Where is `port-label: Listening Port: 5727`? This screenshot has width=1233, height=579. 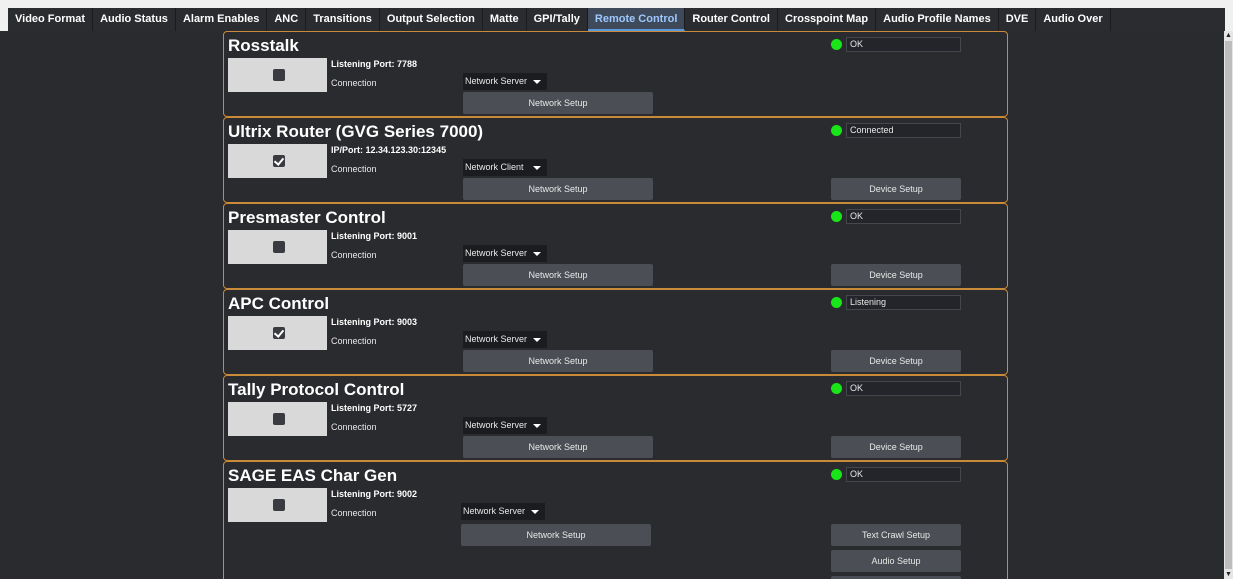
port-label: Listening Port: 5727 is located at coordinates (374, 408).